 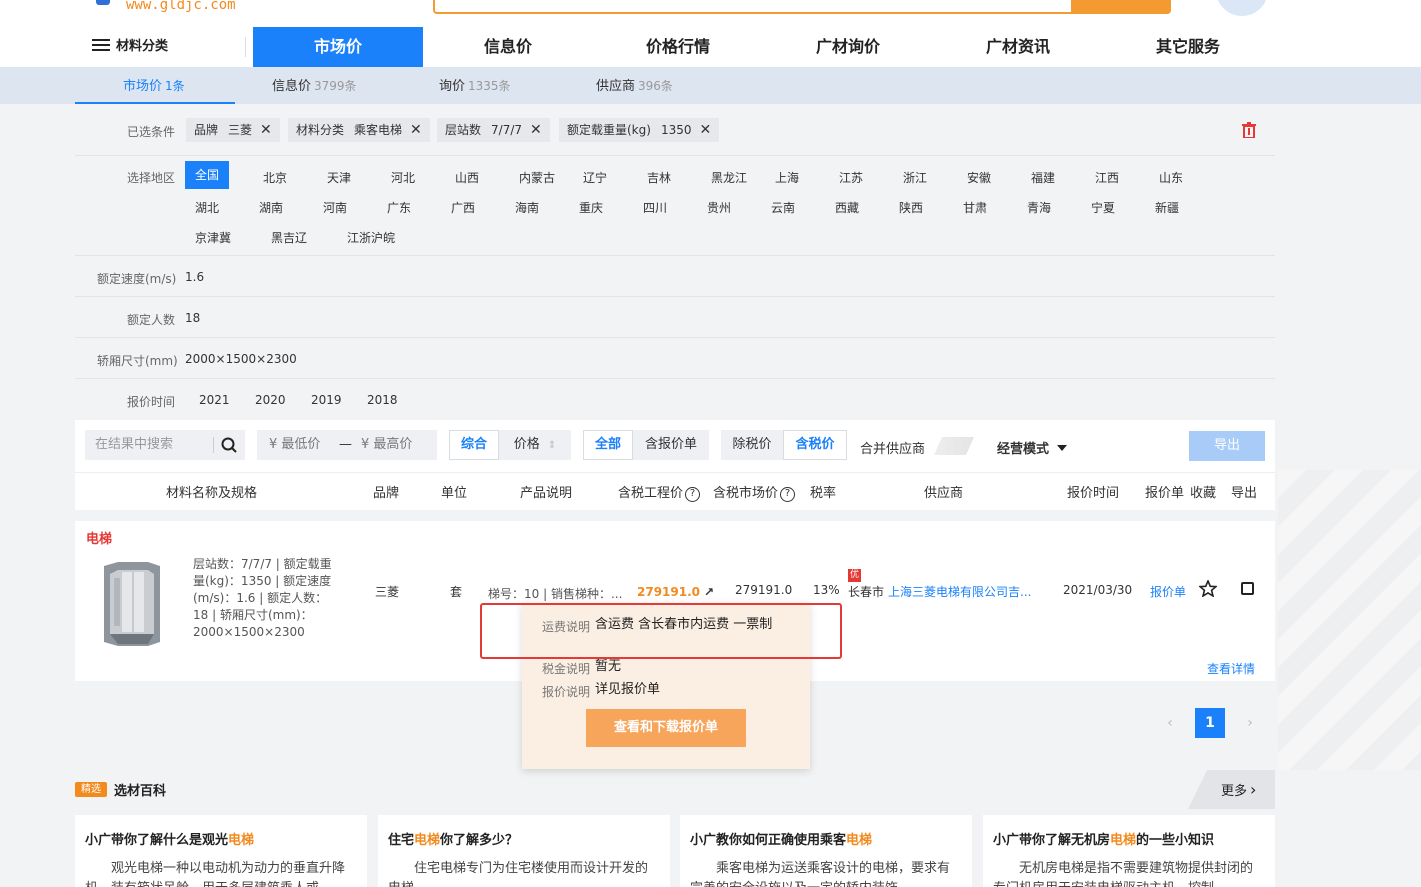 I want to click on region-item: 湖南, so click(x=271, y=207).